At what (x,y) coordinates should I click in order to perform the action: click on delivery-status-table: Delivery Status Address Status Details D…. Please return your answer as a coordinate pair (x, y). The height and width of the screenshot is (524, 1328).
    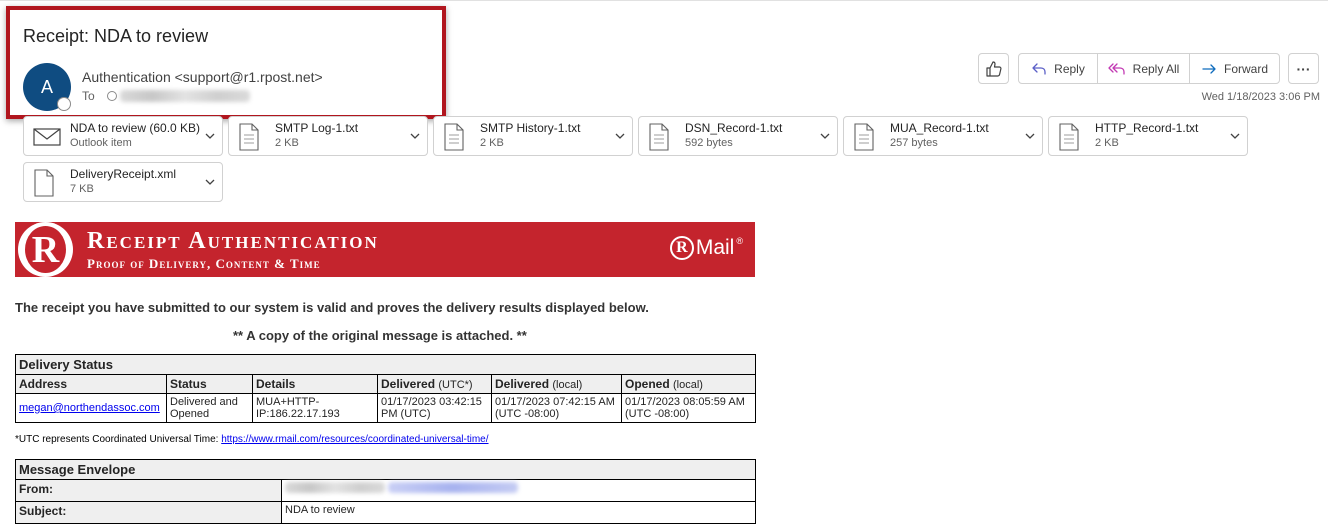
    Looking at the image, I should click on (385, 388).